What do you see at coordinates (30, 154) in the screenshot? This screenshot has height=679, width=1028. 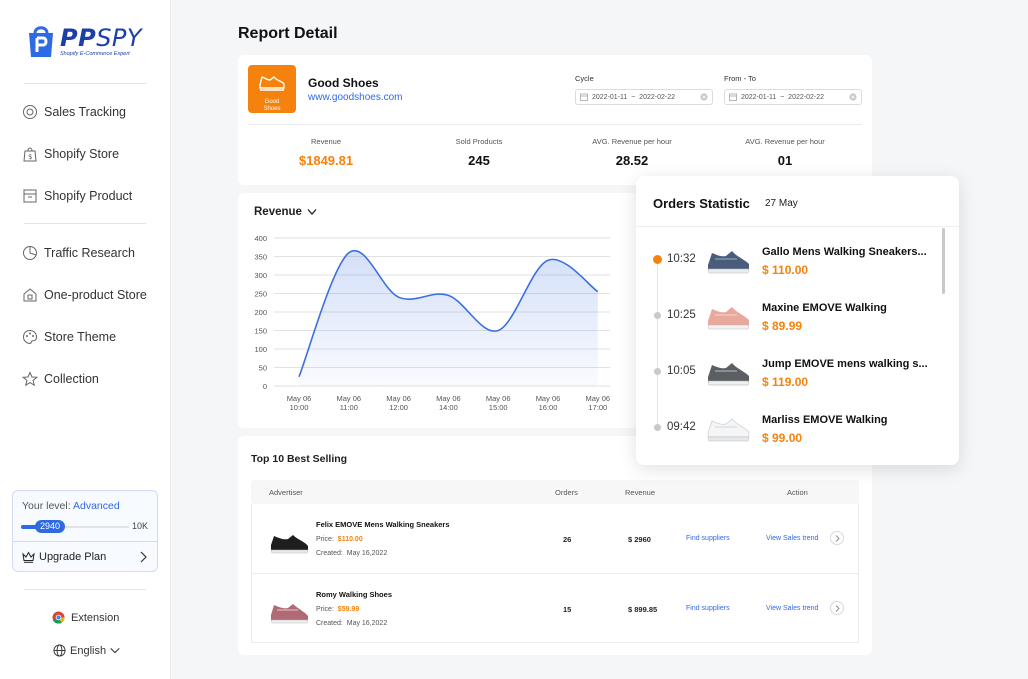 I see `shopify-bag-icon: $` at bounding box center [30, 154].